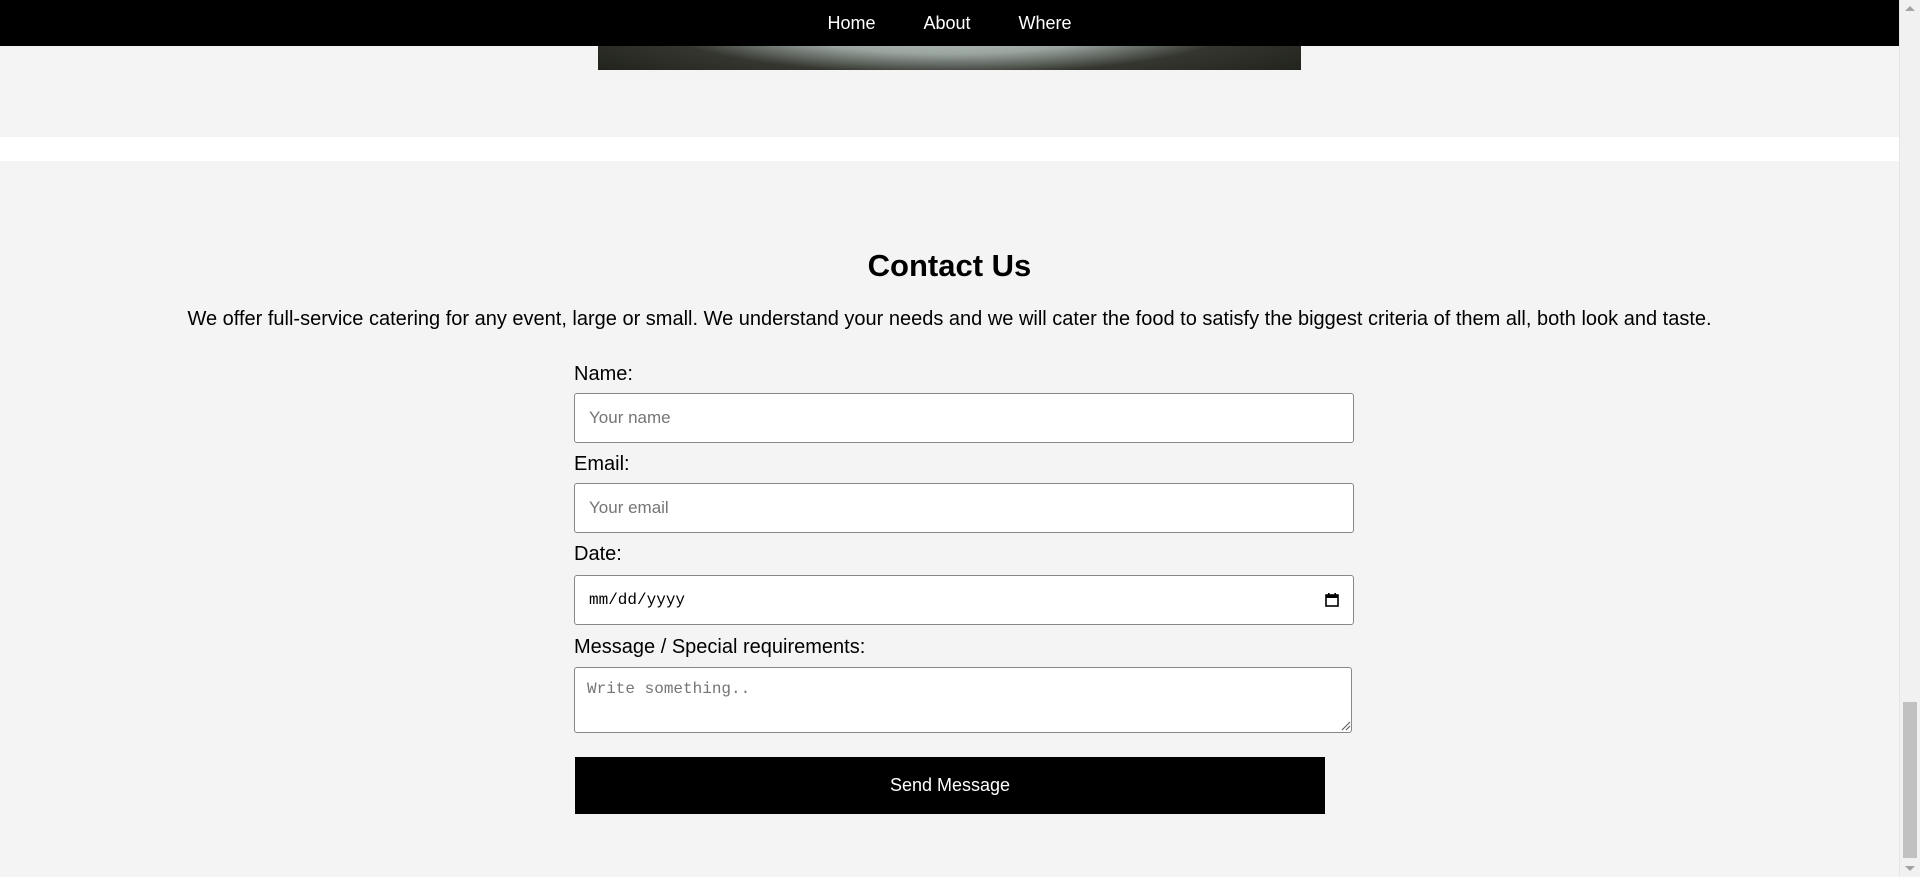 This screenshot has width=1920, height=877. What do you see at coordinates (603, 374) in the screenshot?
I see `name-label: Name:` at bounding box center [603, 374].